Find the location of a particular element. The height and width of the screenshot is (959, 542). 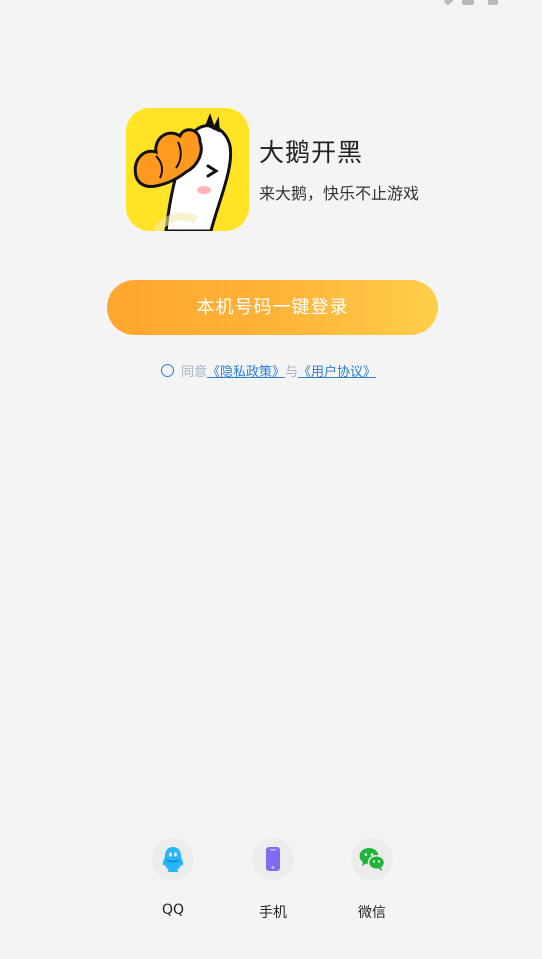

one-click-login-button: 本机号码一键登录 is located at coordinates (272, 307).